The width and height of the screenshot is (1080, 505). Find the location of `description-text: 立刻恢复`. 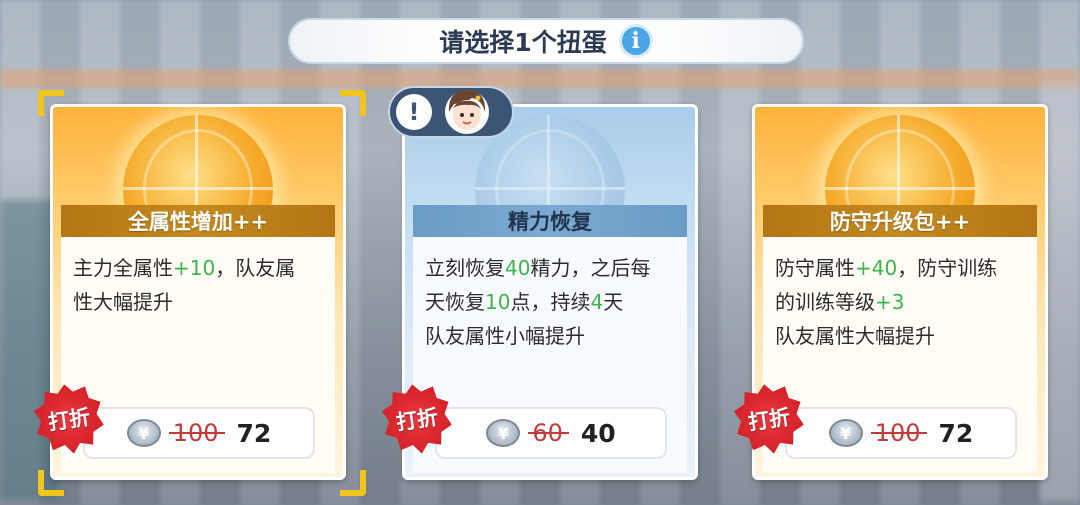

description-text: 立刻恢复 is located at coordinates (465, 268).